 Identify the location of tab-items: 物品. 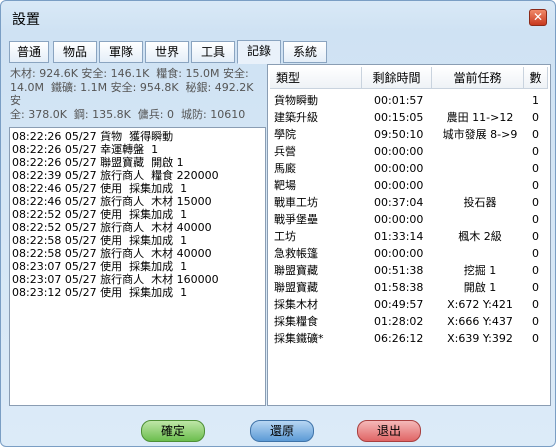
(75, 52).